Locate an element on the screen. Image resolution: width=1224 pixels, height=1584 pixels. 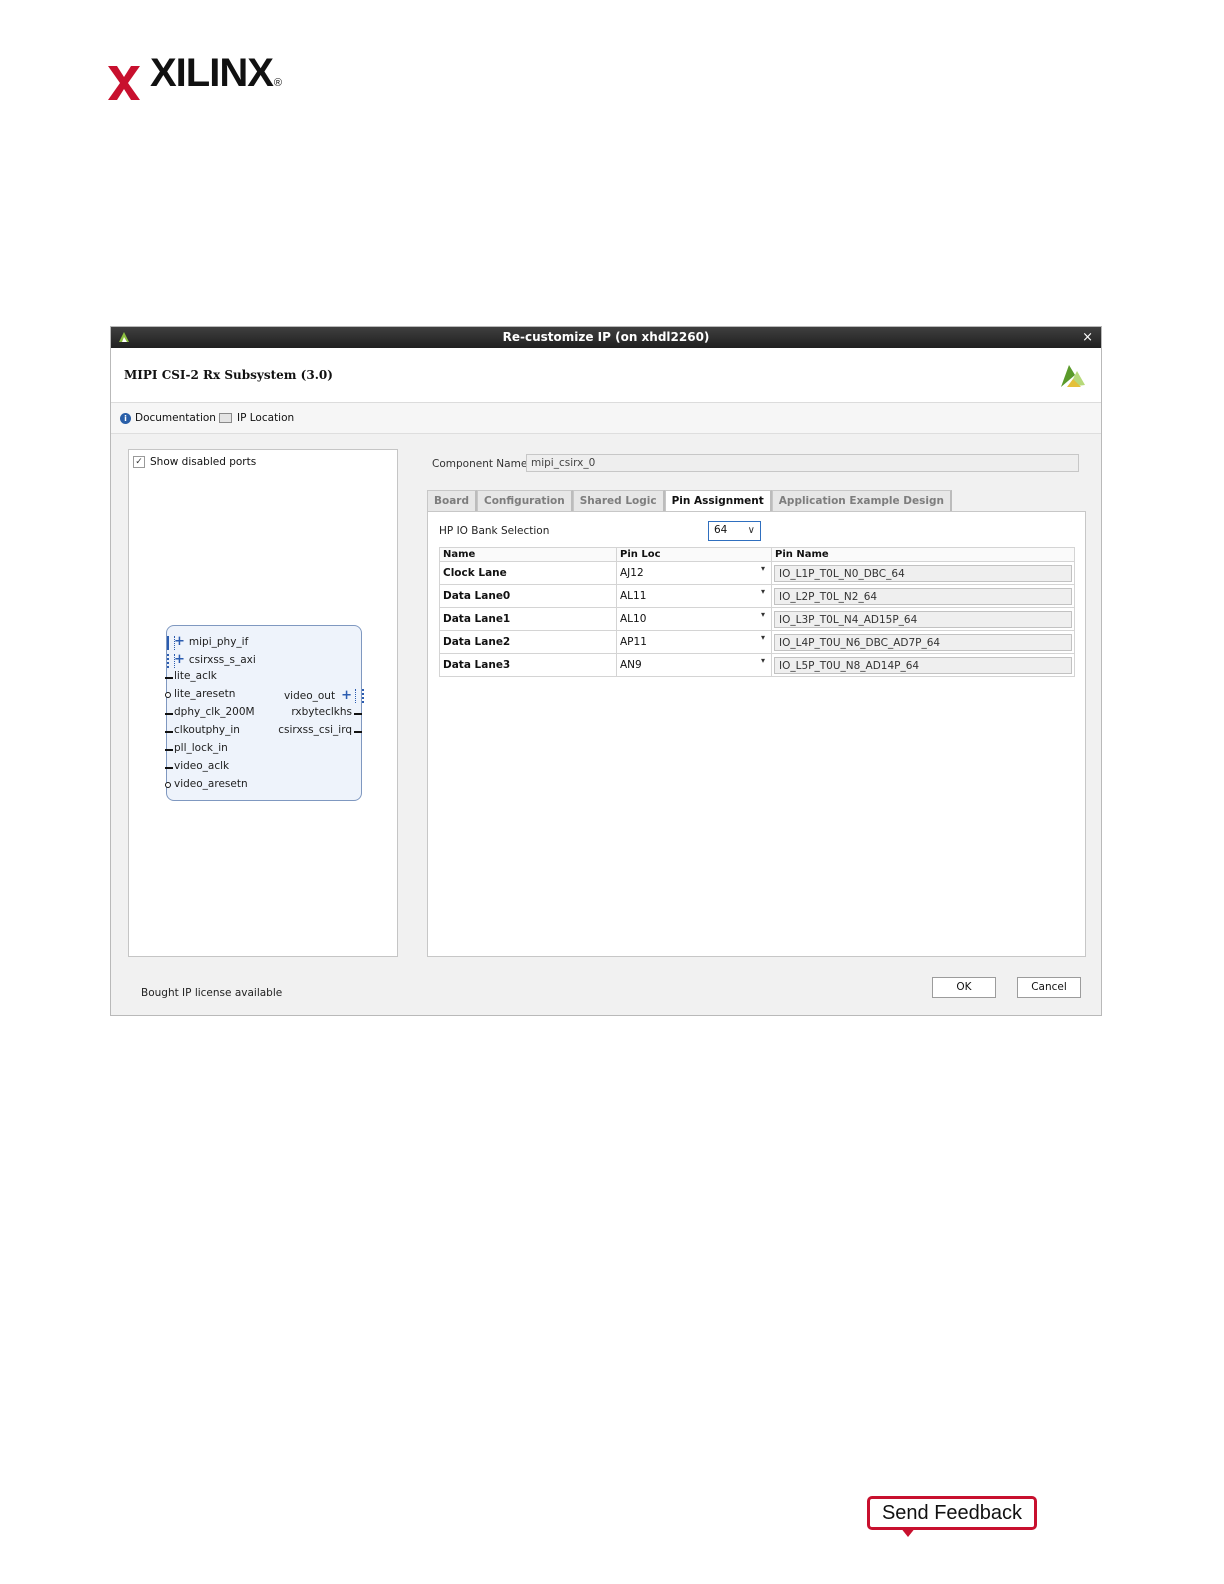
port-video-out: video_out + is located at coordinates (324, 695).